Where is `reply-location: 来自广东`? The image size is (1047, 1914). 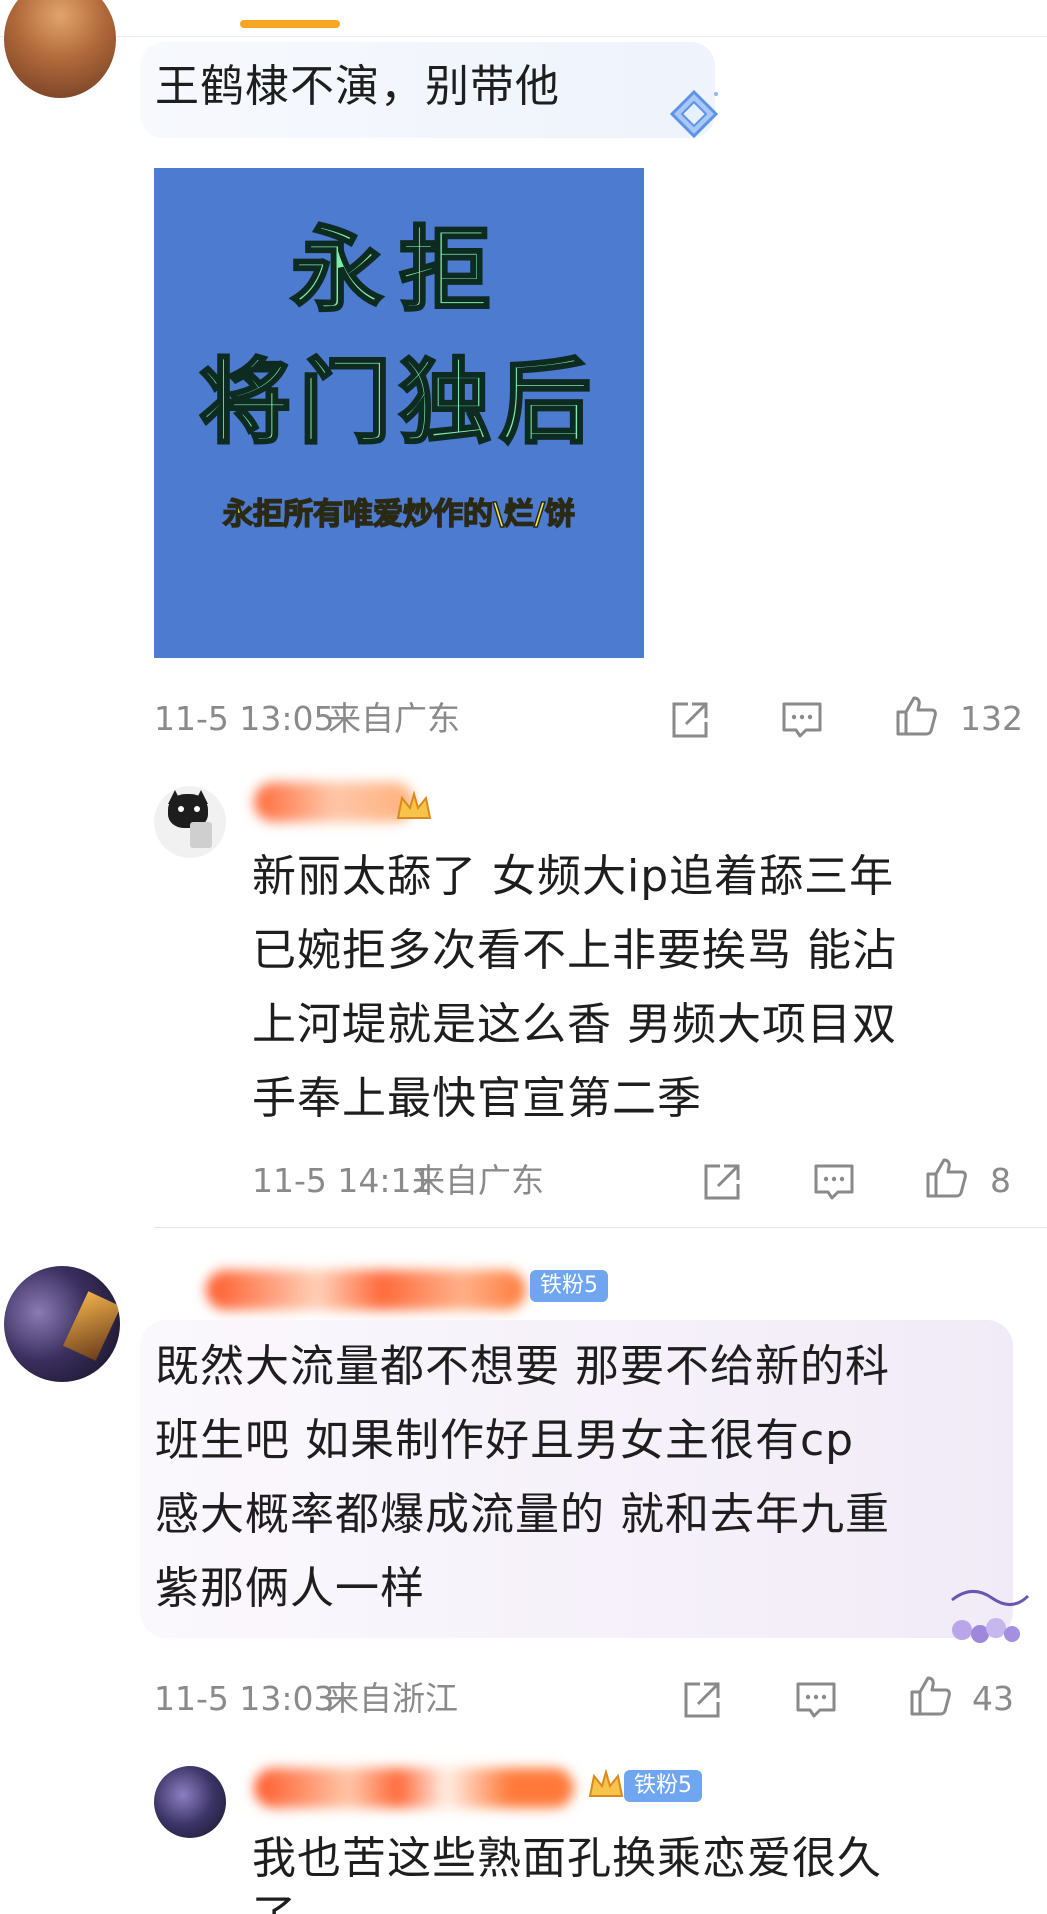 reply-location: 来自广东 is located at coordinates (478, 1180).